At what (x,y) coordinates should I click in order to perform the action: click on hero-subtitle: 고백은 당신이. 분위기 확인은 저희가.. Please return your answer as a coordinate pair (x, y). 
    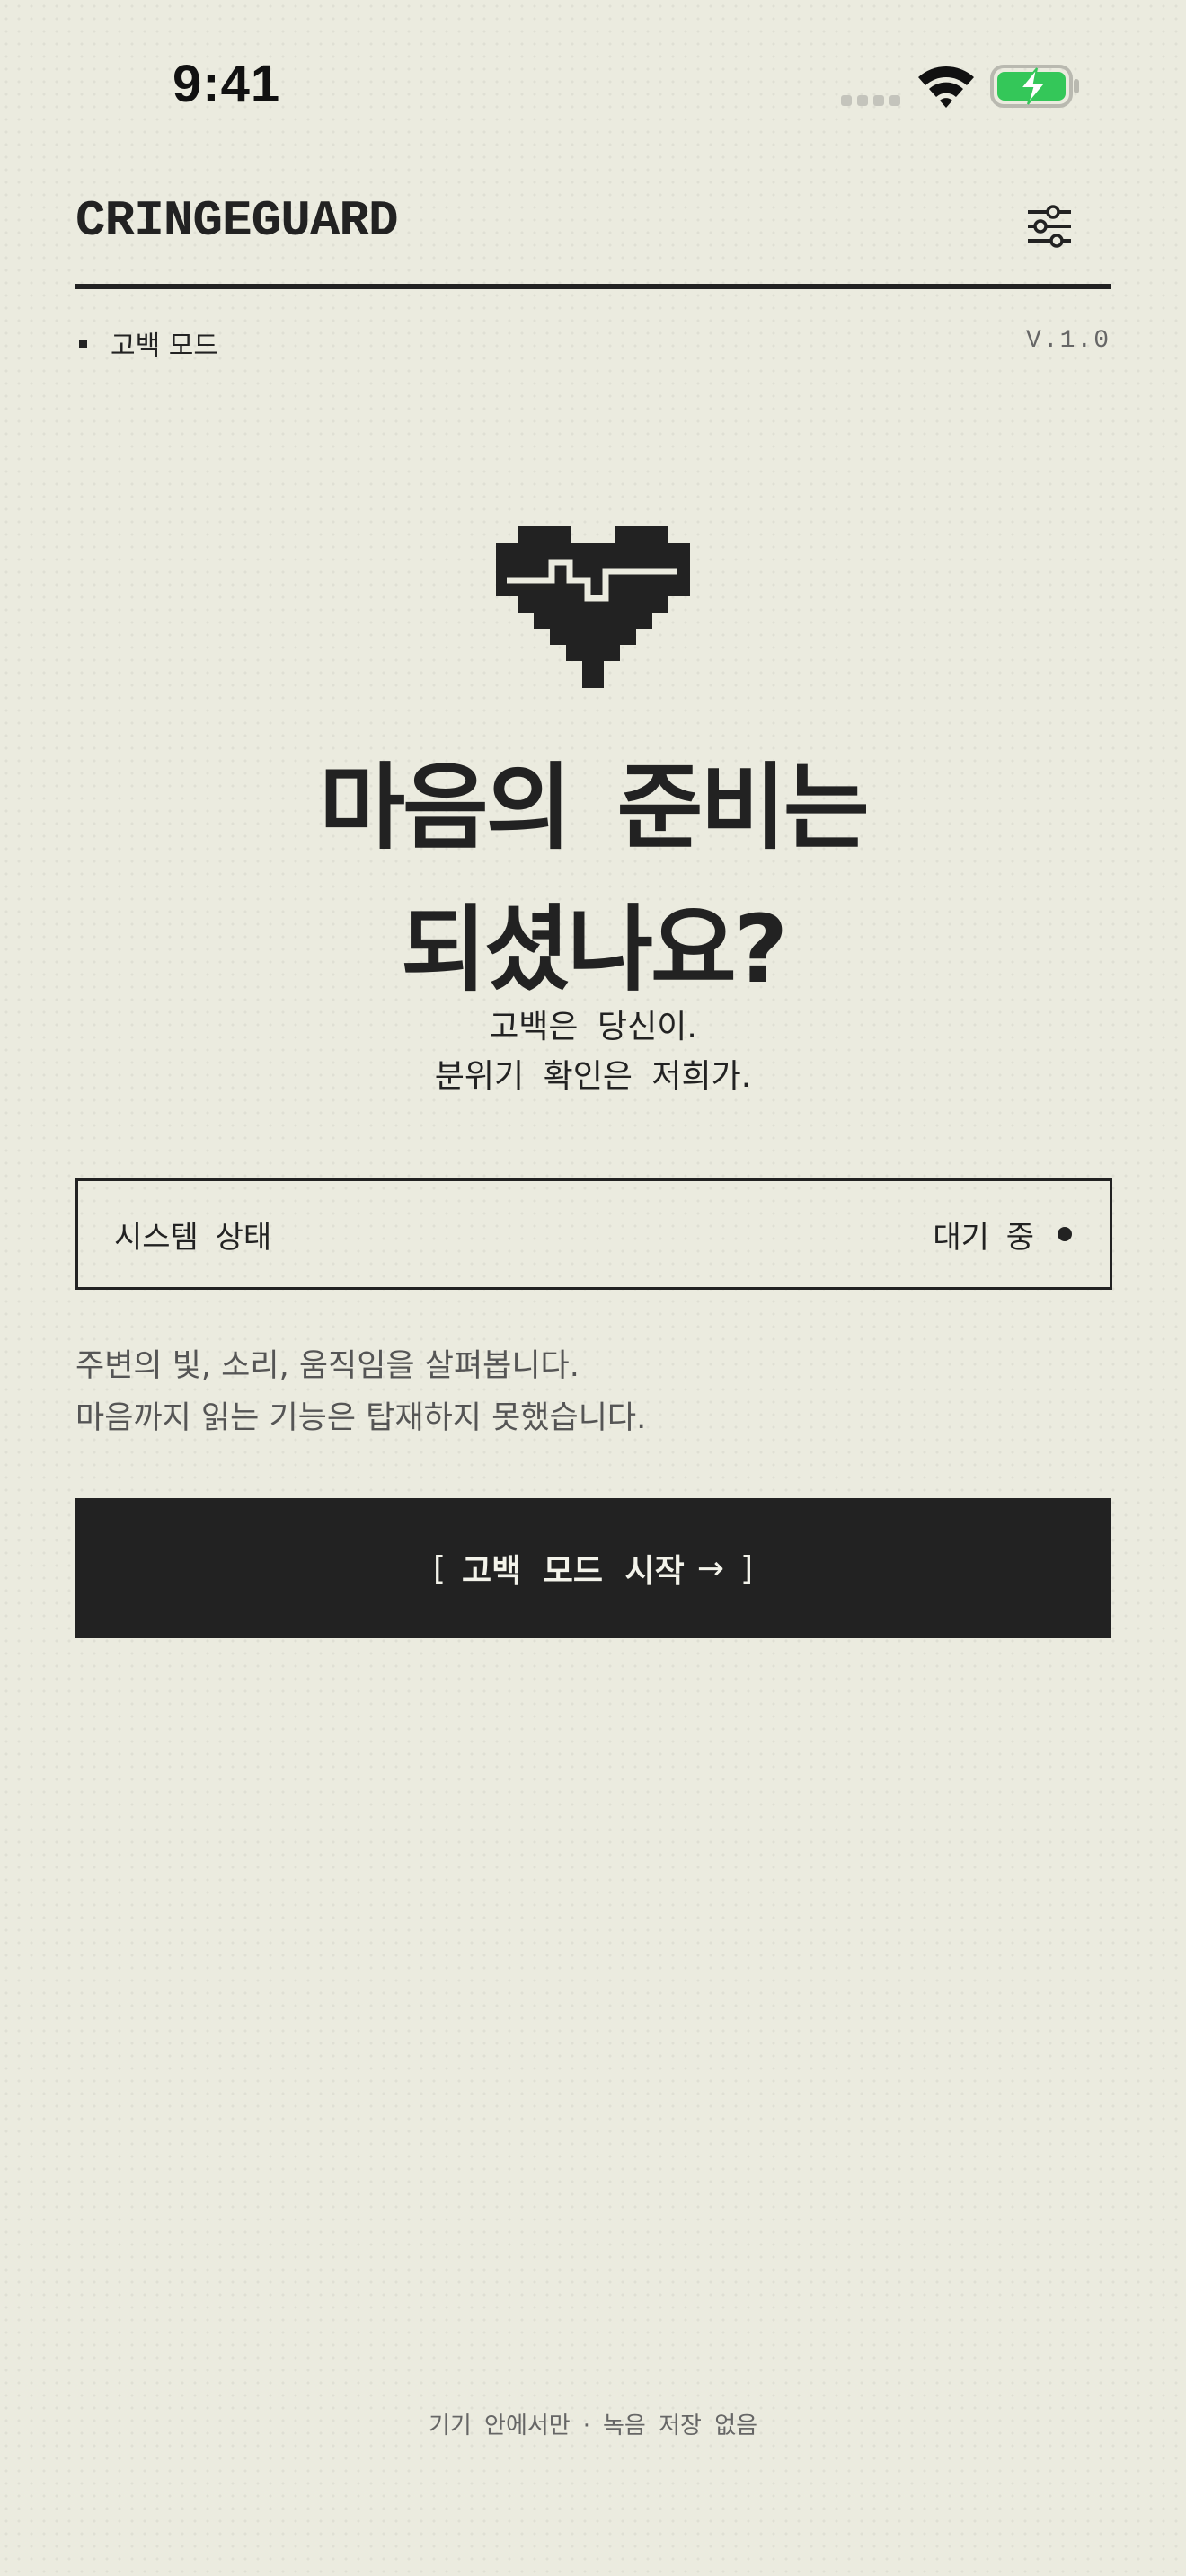
    Looking at the image, I should click on (593, 1051).